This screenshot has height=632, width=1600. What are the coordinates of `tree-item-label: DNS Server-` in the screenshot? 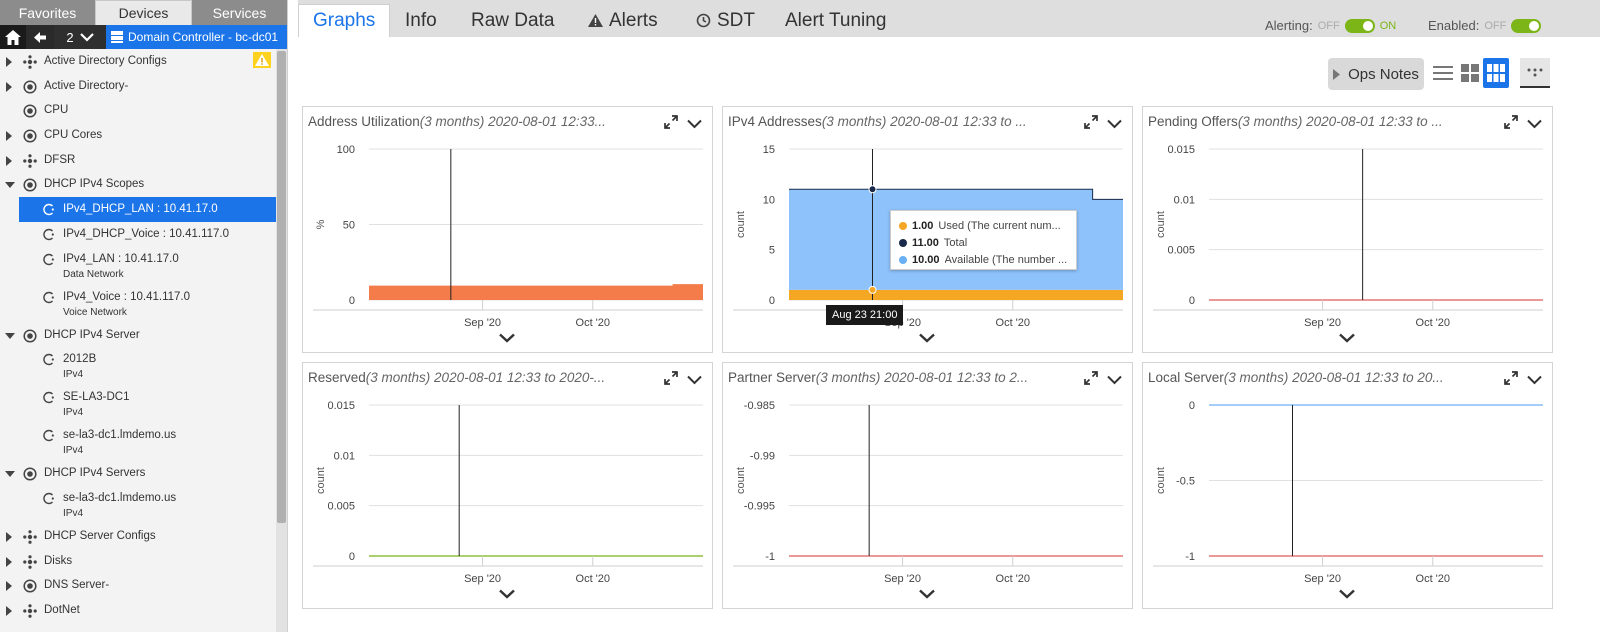 It's located at (77, 585).